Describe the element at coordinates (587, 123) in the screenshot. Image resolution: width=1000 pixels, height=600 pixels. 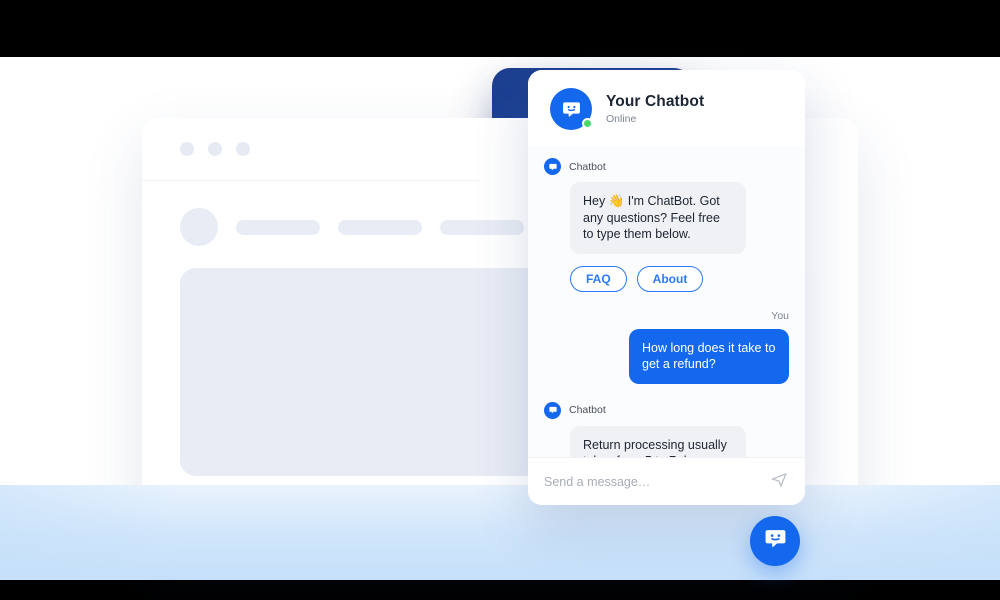
I see `online-status-dot` at that location.